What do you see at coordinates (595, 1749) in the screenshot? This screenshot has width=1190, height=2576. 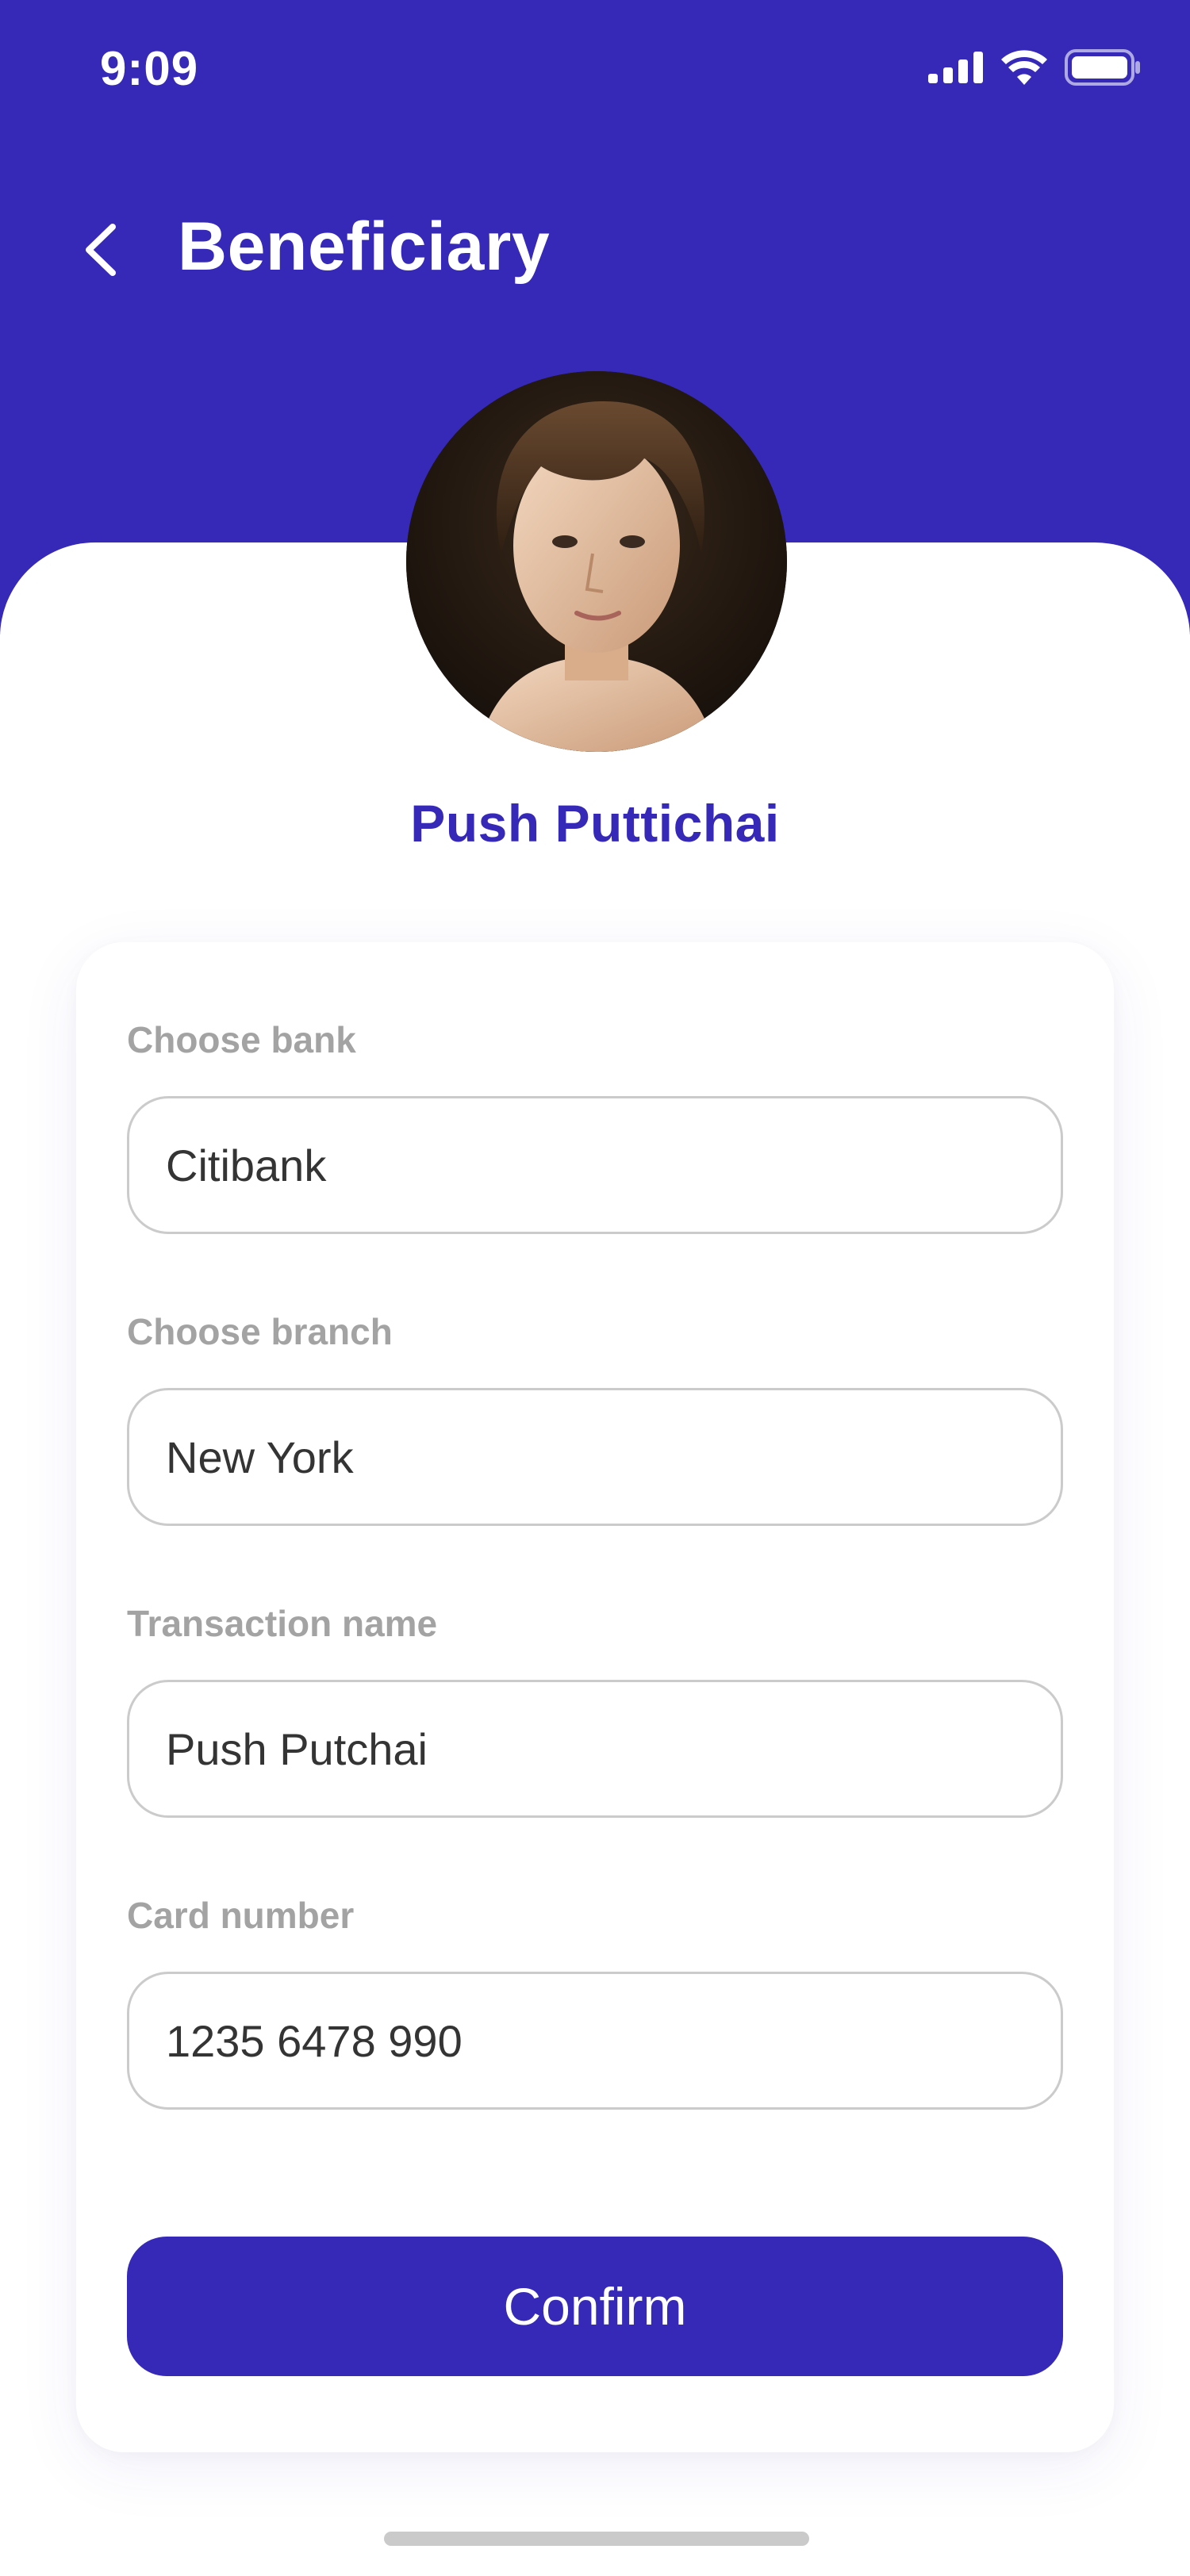 I see `transaction-name-input: Push Putchai` at bounding box center [595, 1749].